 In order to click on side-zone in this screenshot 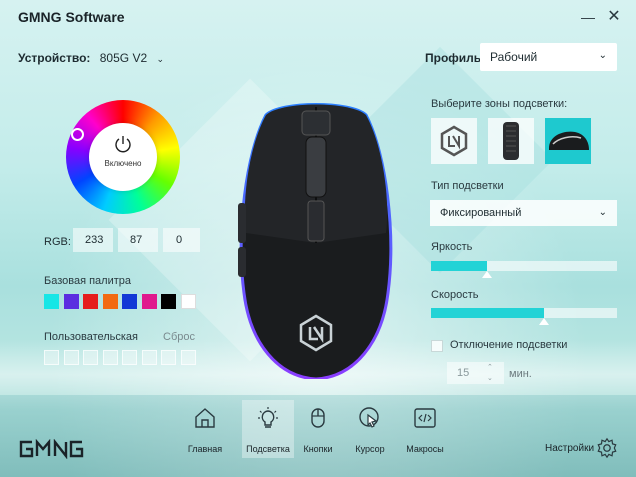, I will do `click(568, 141)`.